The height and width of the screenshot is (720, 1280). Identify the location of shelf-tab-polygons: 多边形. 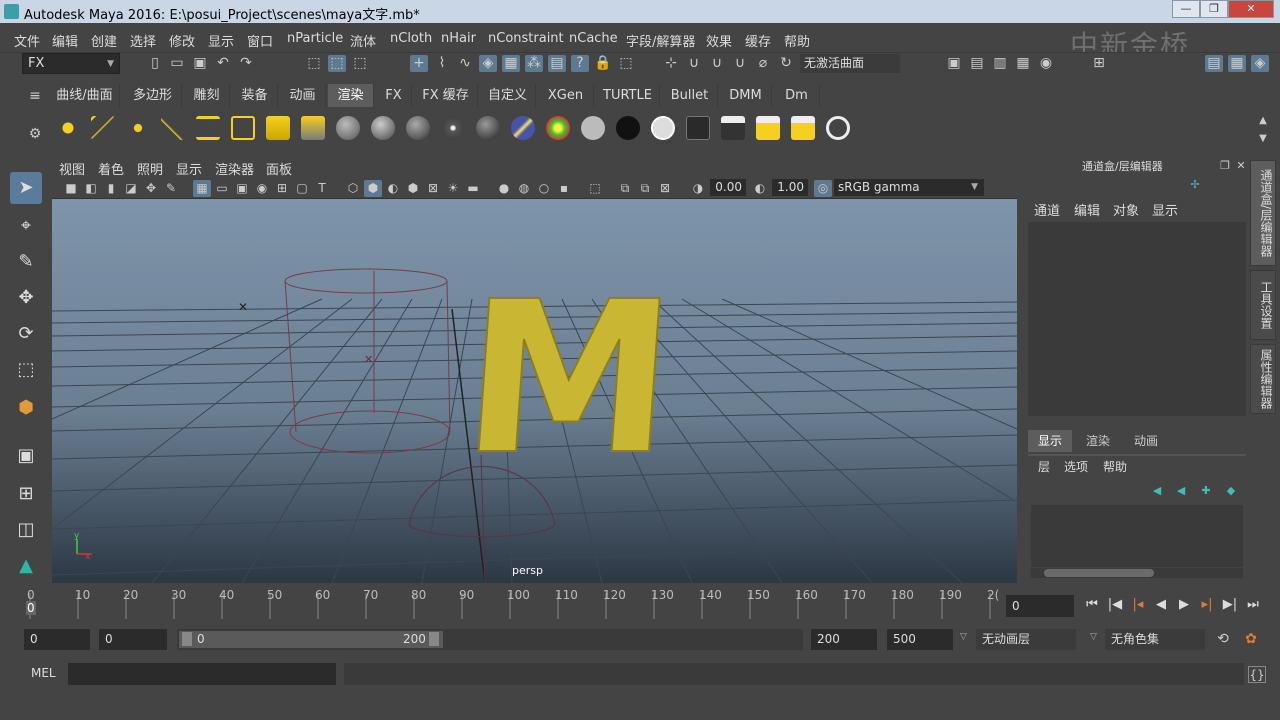
(153, 95).